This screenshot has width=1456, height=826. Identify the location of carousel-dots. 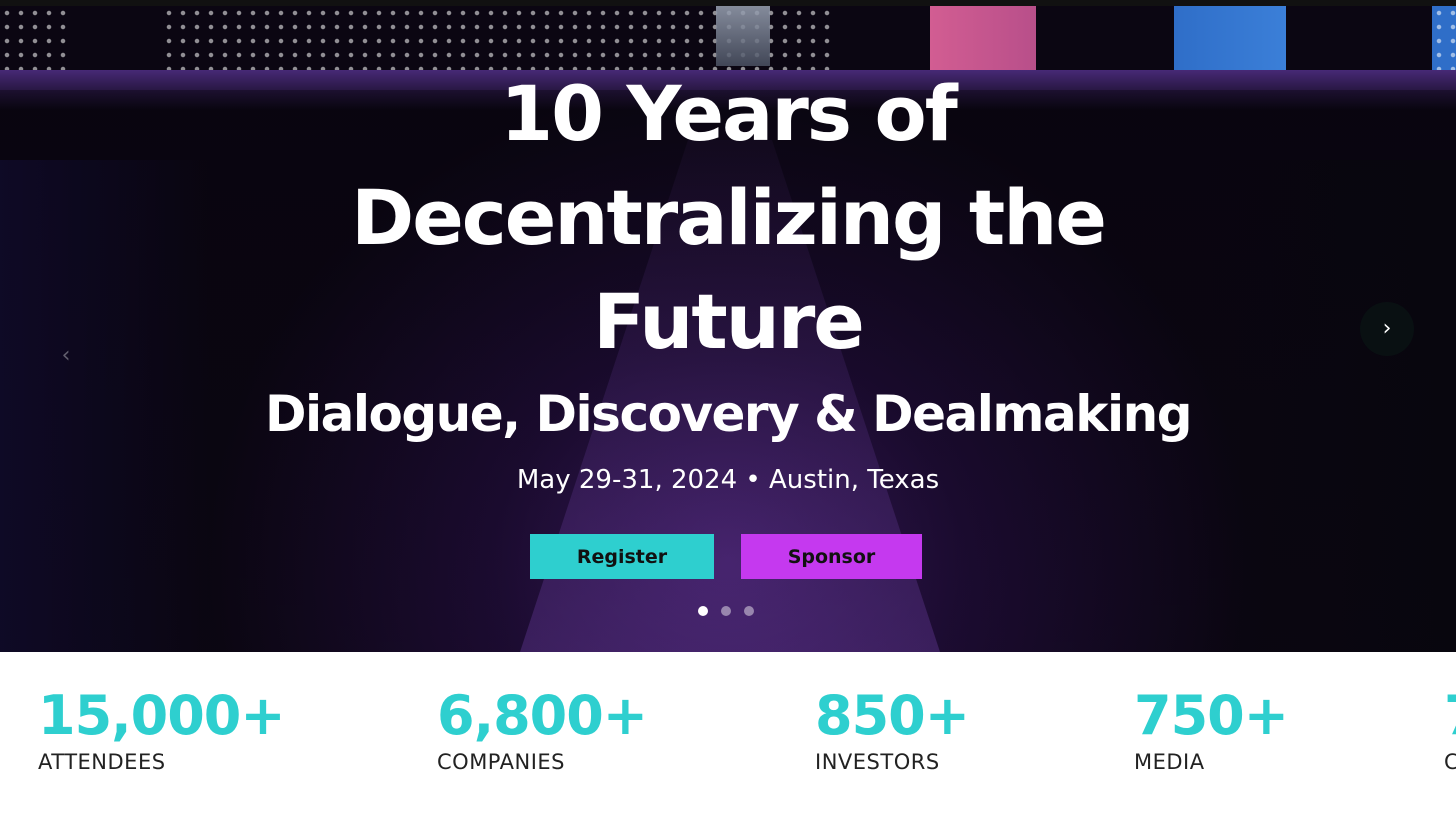
(726, 612).